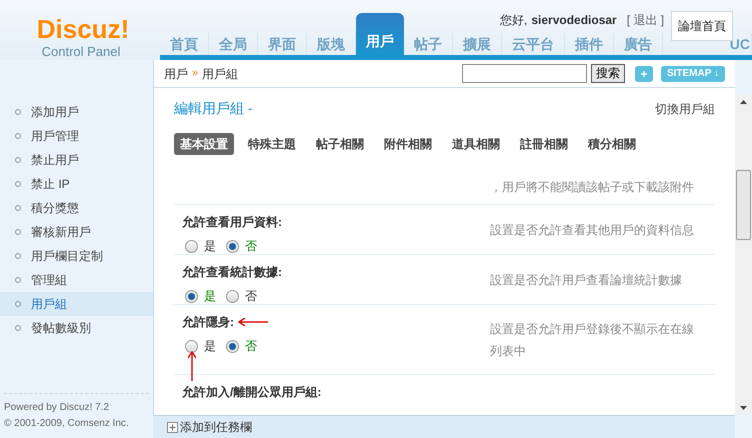 This screenshot has width=752, height=438. I want to click on sidebar-item: 禁止 IP, so click(76, 184).